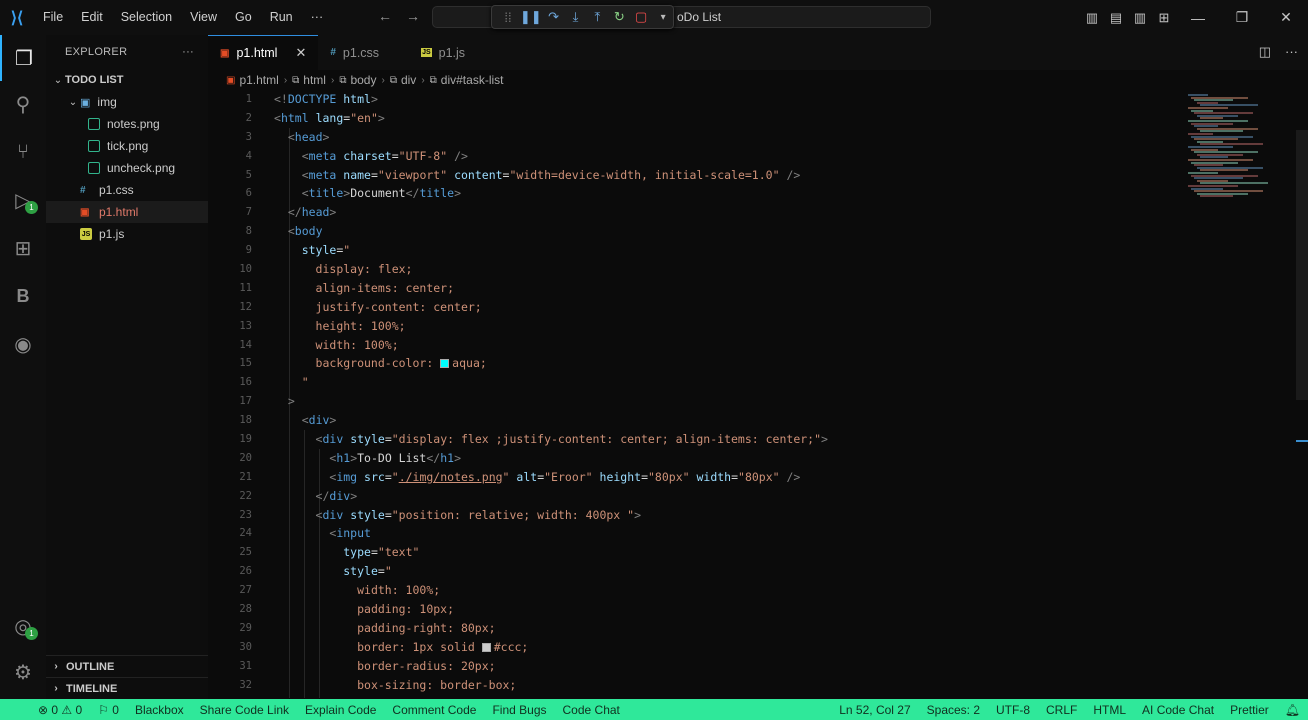  What do you see at coordinates (127, 102) in the screenshot?
I see `tree-item-img: ⌄ ▣ img` at bounding box center [127, 102].